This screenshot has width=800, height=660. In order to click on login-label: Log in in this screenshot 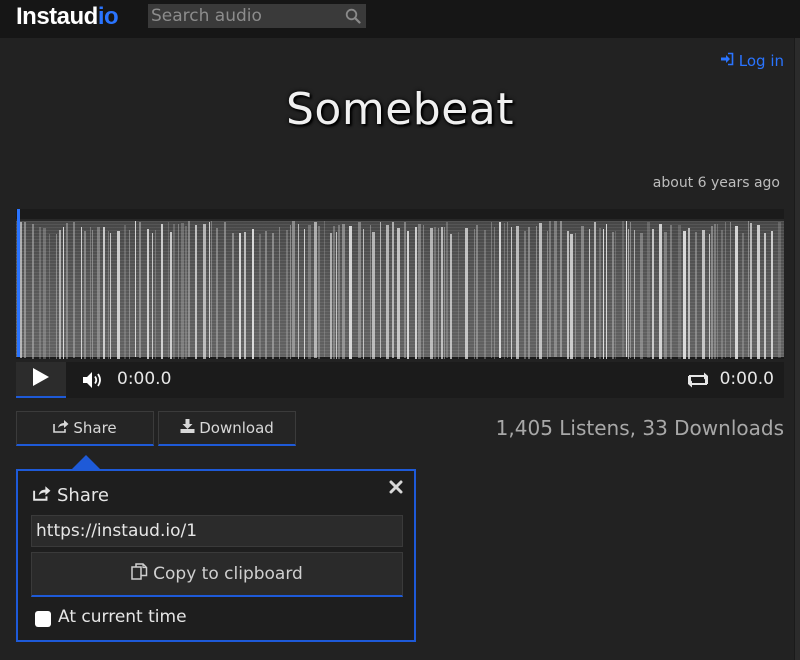, I will do `click(761, 61)`.